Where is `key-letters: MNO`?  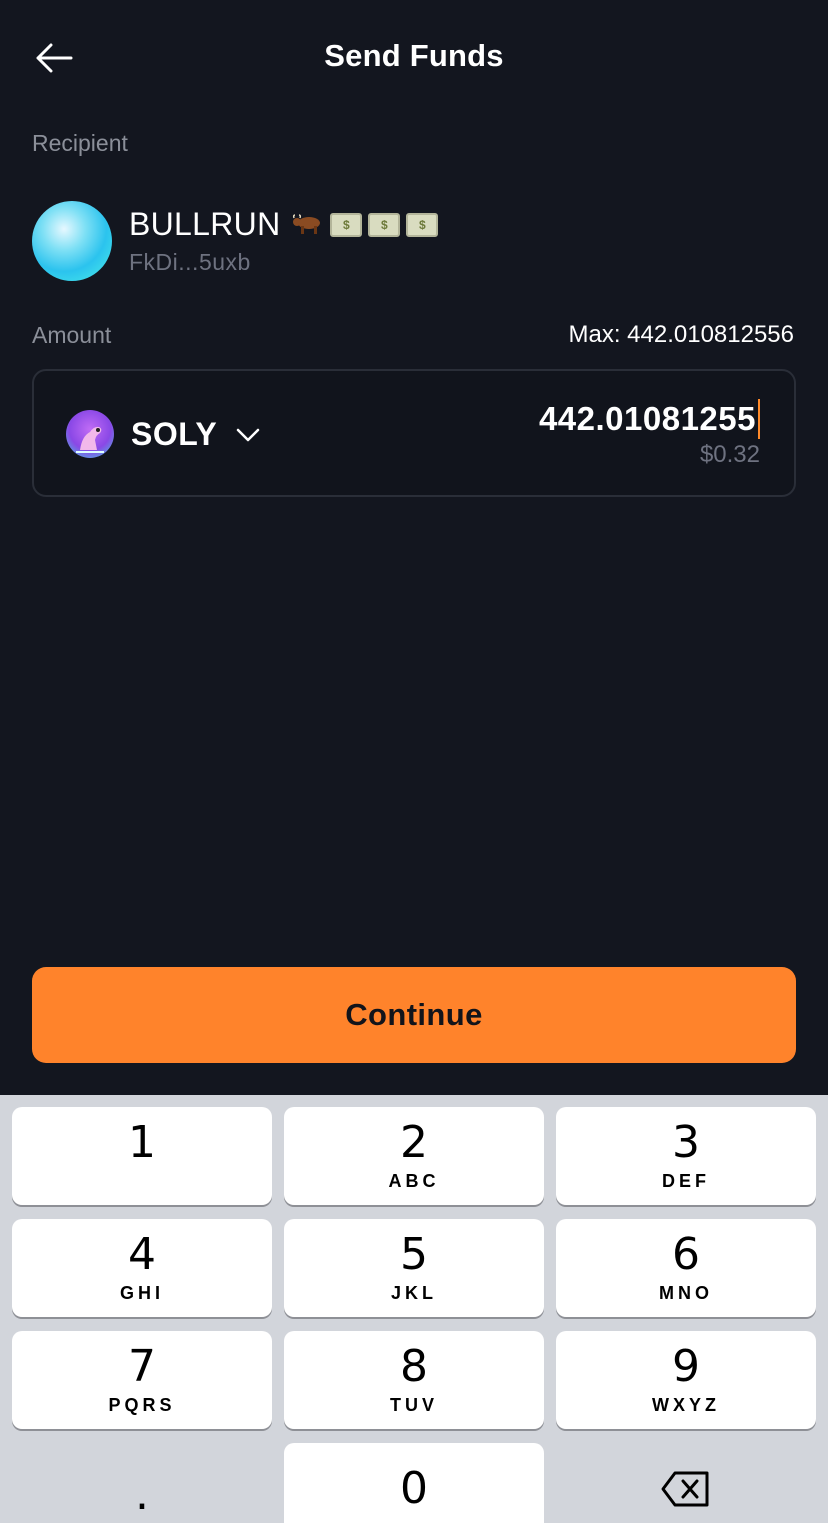
key-letters: MNO is located at coordinates (686, 1293).